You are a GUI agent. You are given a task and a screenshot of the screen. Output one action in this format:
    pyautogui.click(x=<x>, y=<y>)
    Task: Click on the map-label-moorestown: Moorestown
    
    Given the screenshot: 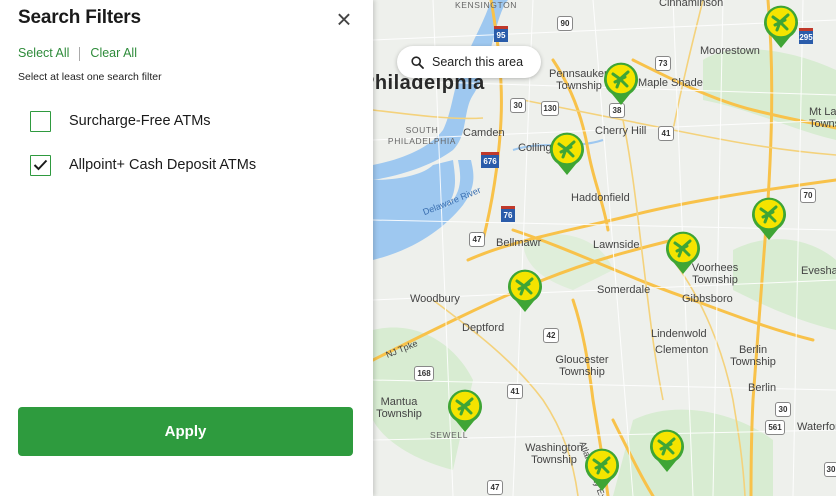 What is the action you would take?
    pyautogui.click(x=730, y=51)
    